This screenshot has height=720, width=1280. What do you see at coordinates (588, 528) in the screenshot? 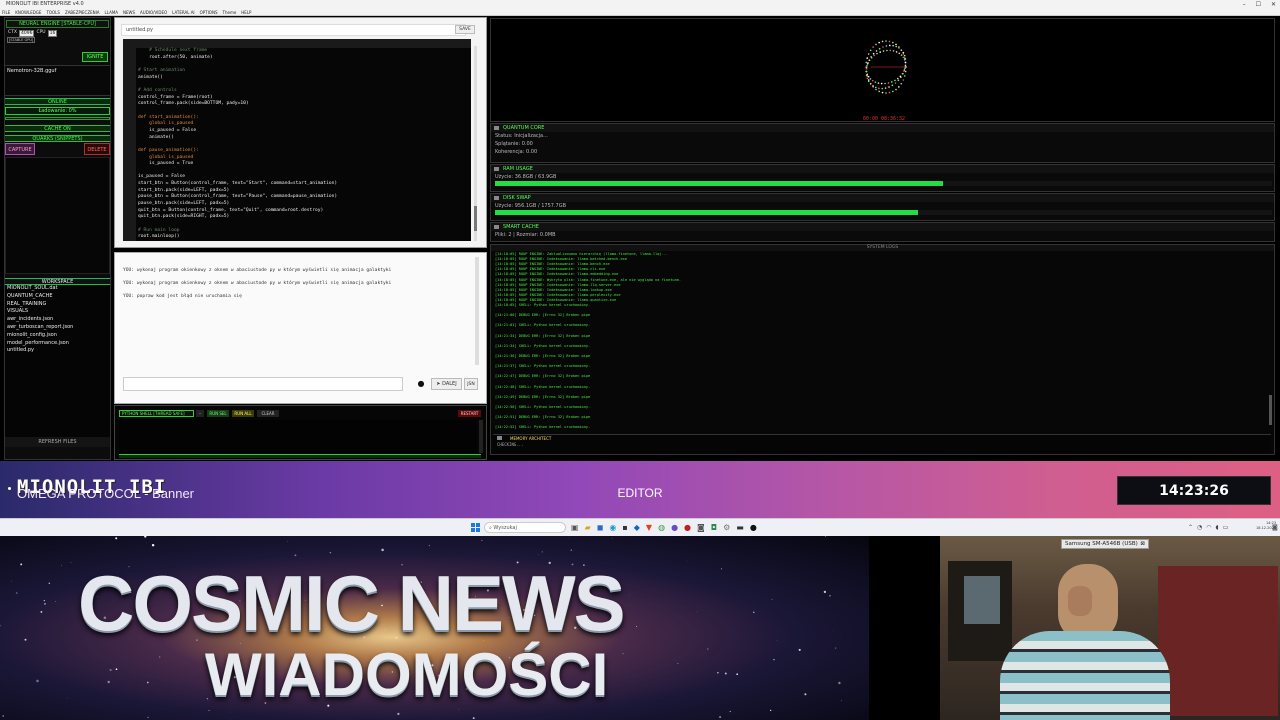
I see `file-explorer-icon: ▰` at bounding box center [588, 528].